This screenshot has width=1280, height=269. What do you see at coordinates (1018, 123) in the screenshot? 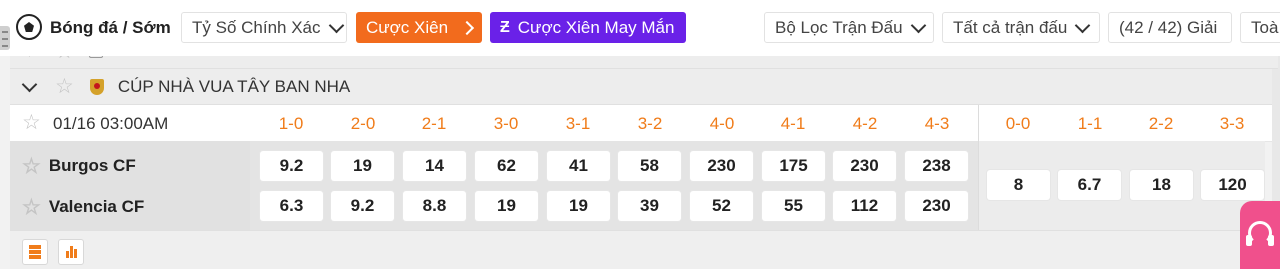
I see `score-label: 0-0` at bounding box center [1018, 123].